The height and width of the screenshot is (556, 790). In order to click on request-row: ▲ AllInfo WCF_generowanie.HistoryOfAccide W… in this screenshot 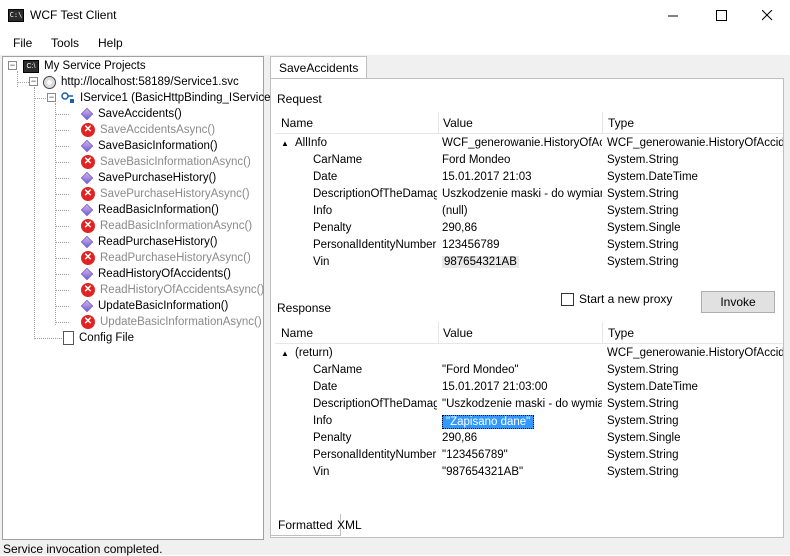, I will do `click(529, 144)`.